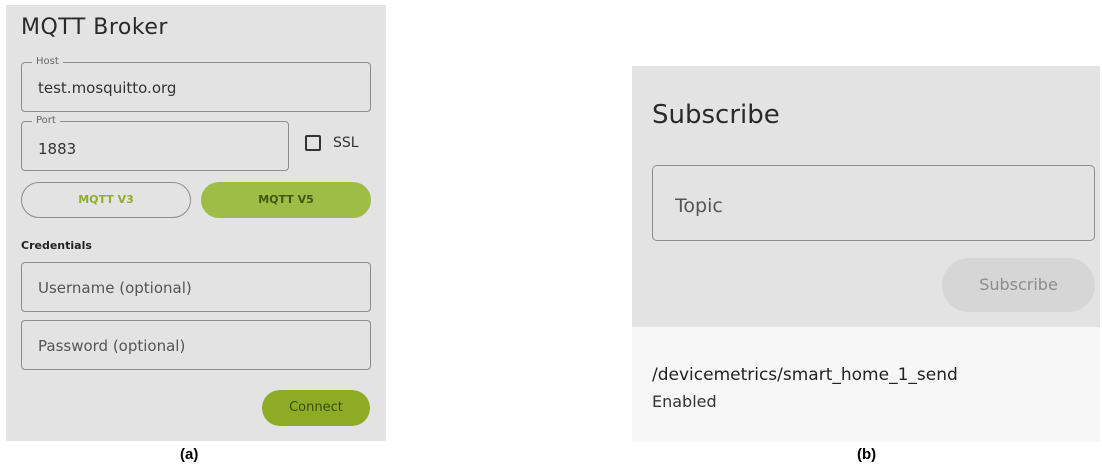  I want to click on password-field: Password (optional), so click(196, 345).